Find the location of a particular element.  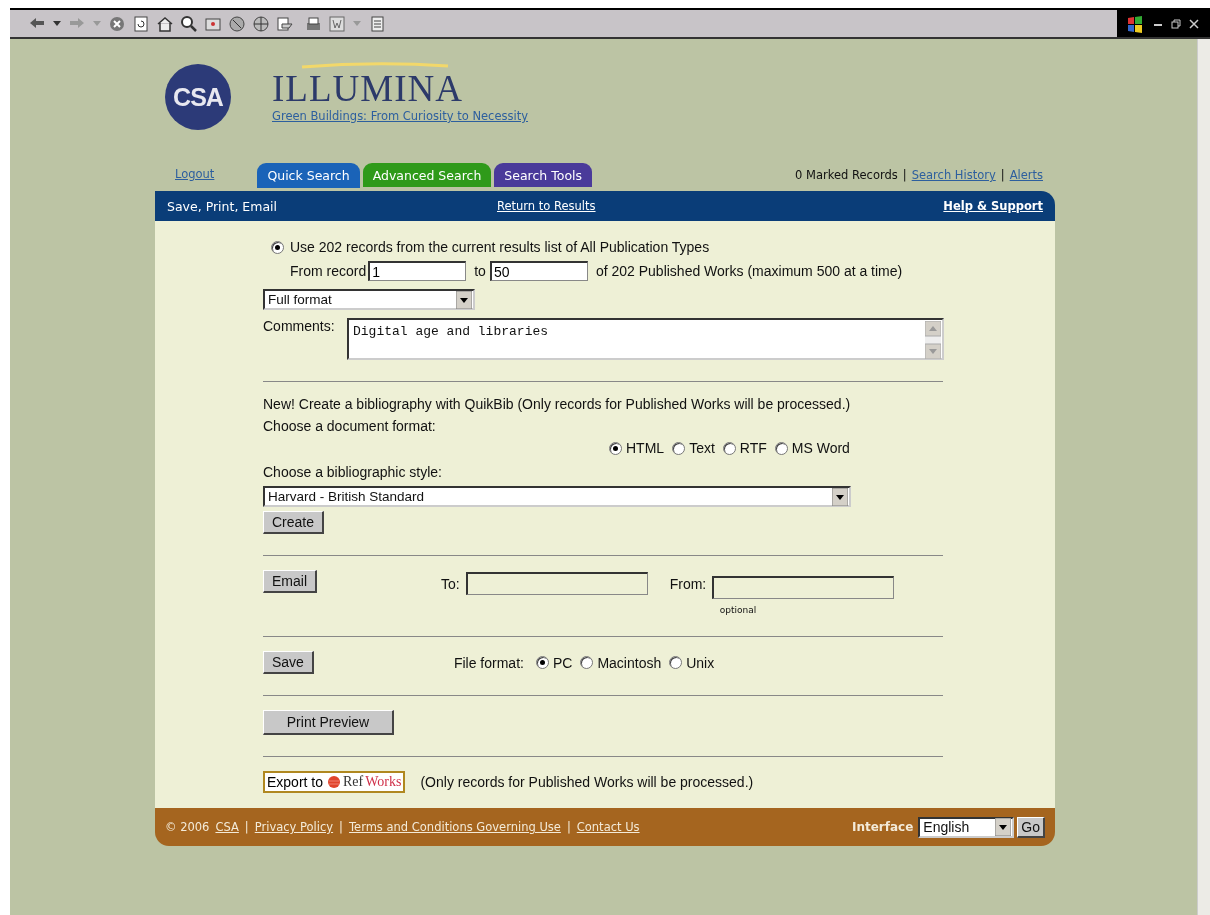

tab: Quick Search is located at coordinates (308, 175).